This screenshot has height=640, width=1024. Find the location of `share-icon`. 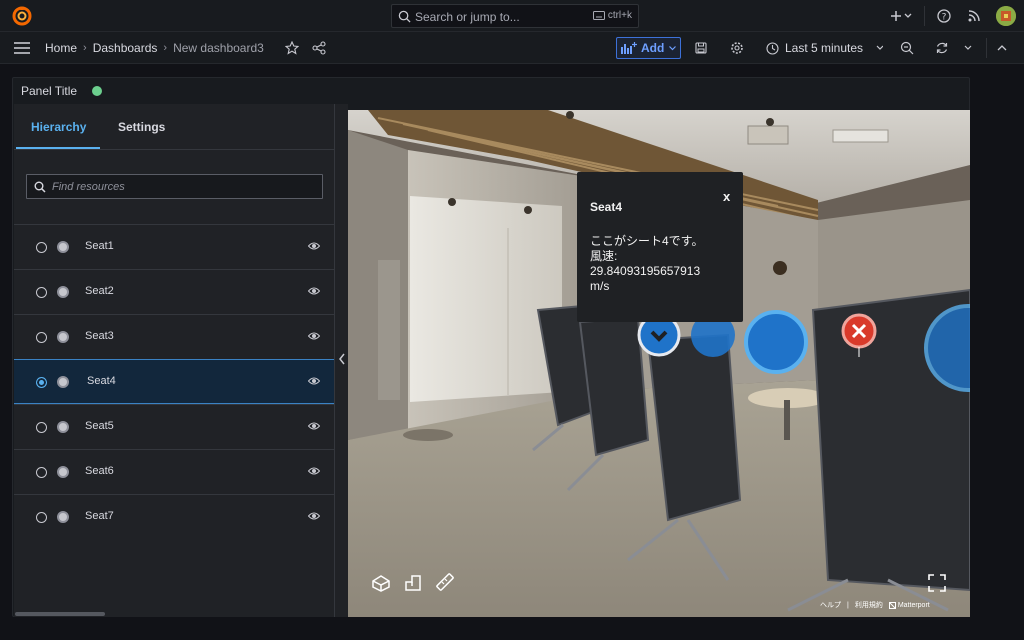

share-icon is located at coordinates (319, 48).